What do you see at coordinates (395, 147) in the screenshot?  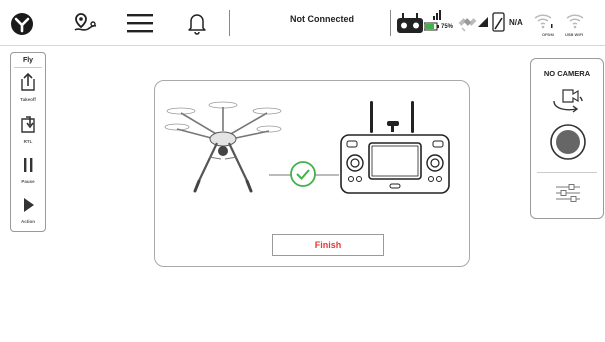 I see `remote-controller-illustration` at bounding box center [395, 147].